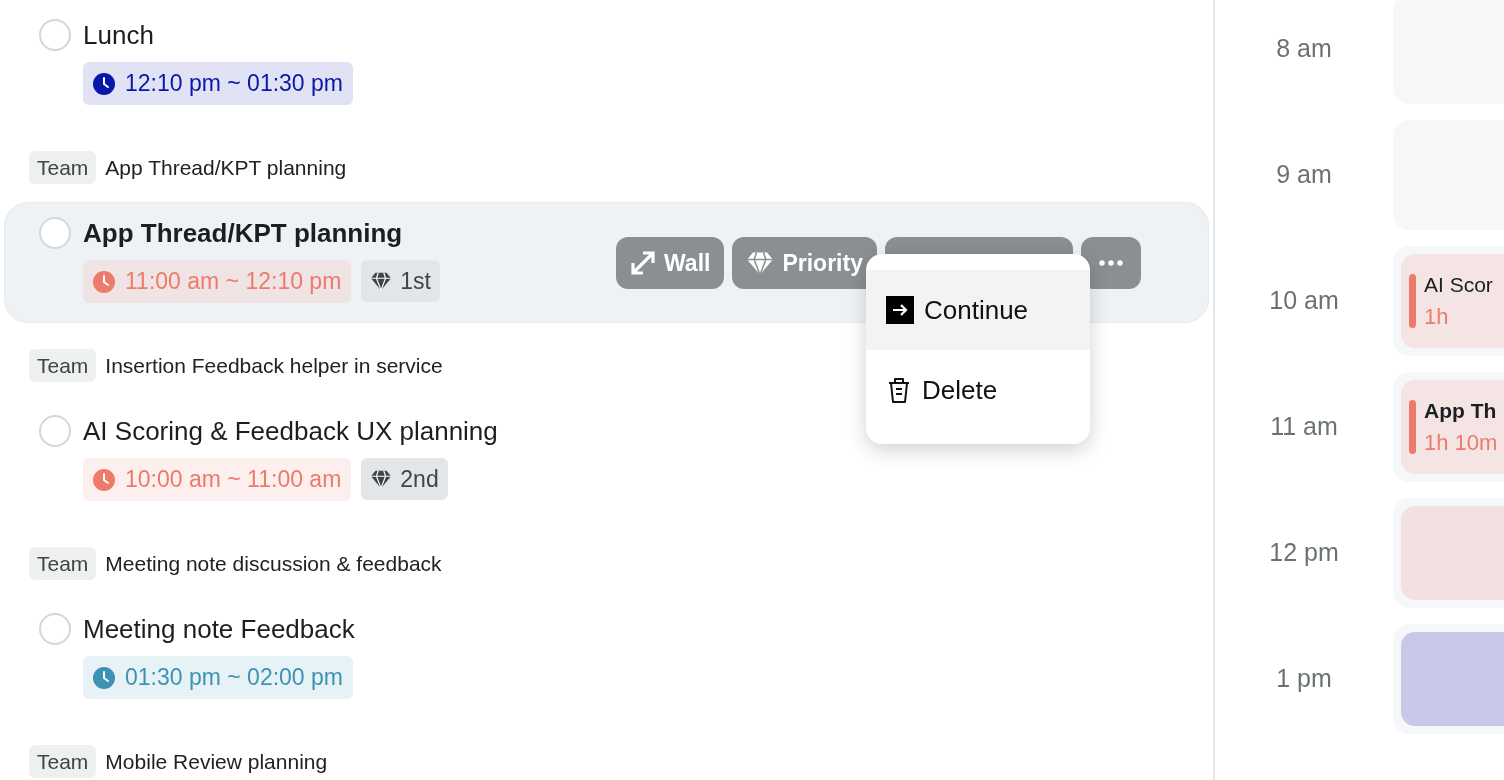 The image size is (1504, 780). Describe the element at coordinates (290, 431) in the screenshot. I see `task-title: AI Scoring & Feedback UX planning` at that location.